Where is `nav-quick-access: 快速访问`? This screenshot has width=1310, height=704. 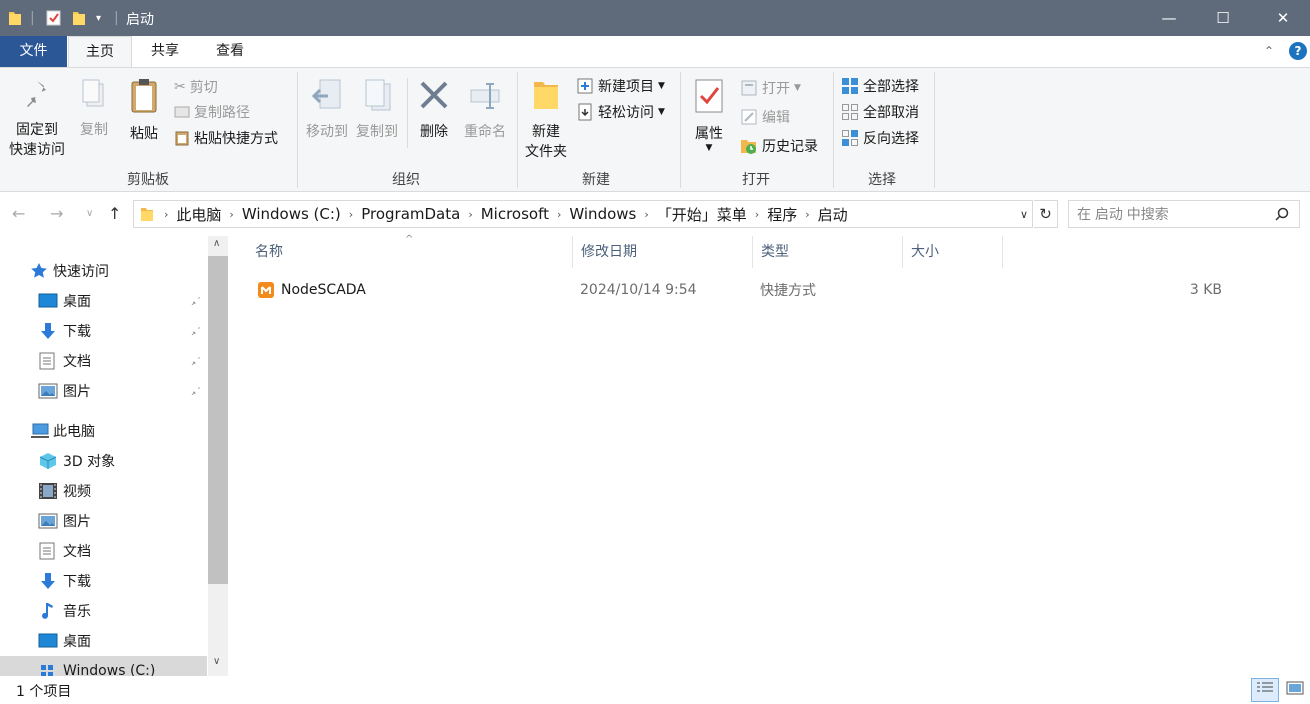
nav-quick-access: 快速访问 is located at coordinates (103, 271).